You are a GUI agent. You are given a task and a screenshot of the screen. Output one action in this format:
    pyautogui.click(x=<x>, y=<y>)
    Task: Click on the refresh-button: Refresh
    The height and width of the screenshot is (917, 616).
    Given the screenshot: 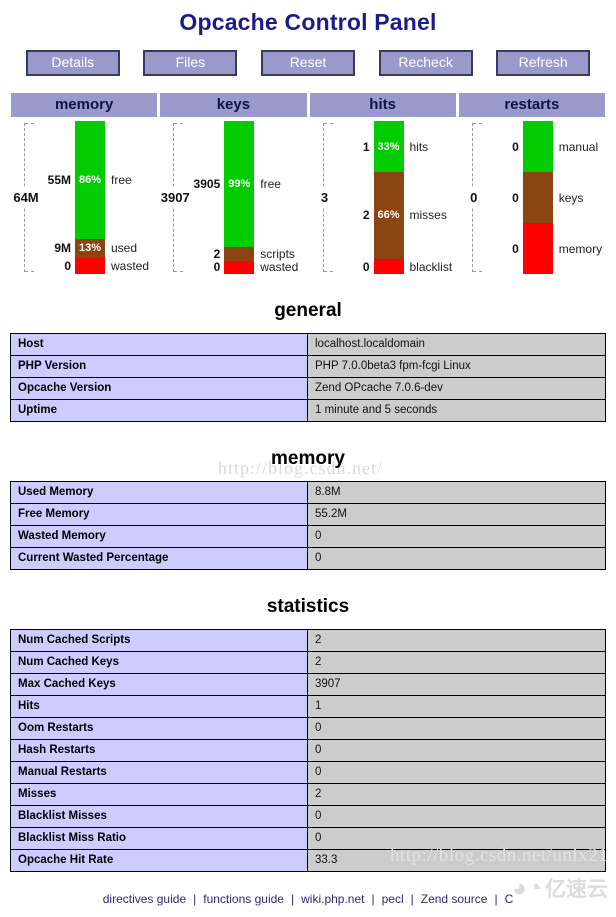 What is the action you would take?
    pyautogui.click(x=543, y=63)
    